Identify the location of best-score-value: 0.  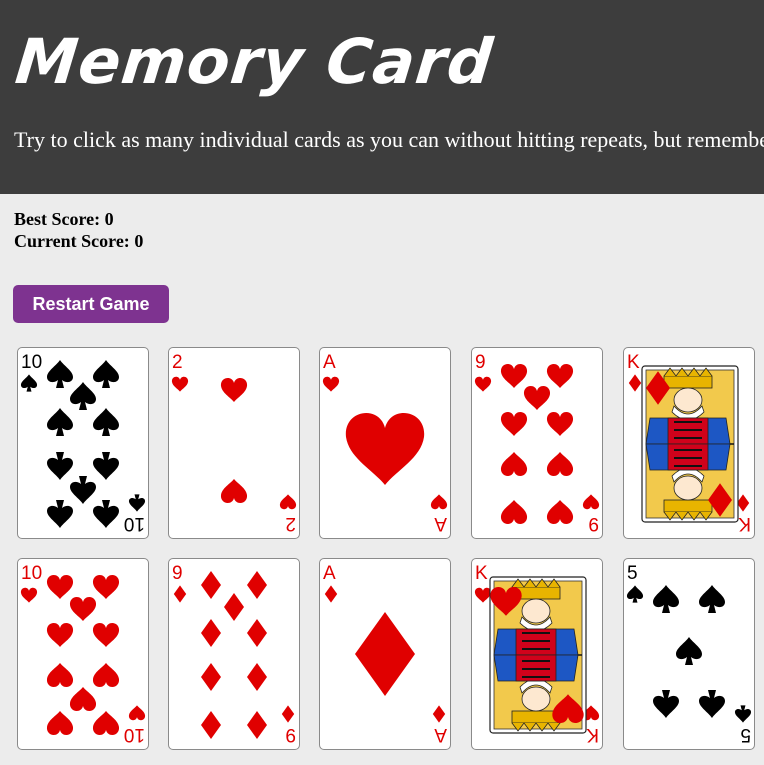
(109, 219).